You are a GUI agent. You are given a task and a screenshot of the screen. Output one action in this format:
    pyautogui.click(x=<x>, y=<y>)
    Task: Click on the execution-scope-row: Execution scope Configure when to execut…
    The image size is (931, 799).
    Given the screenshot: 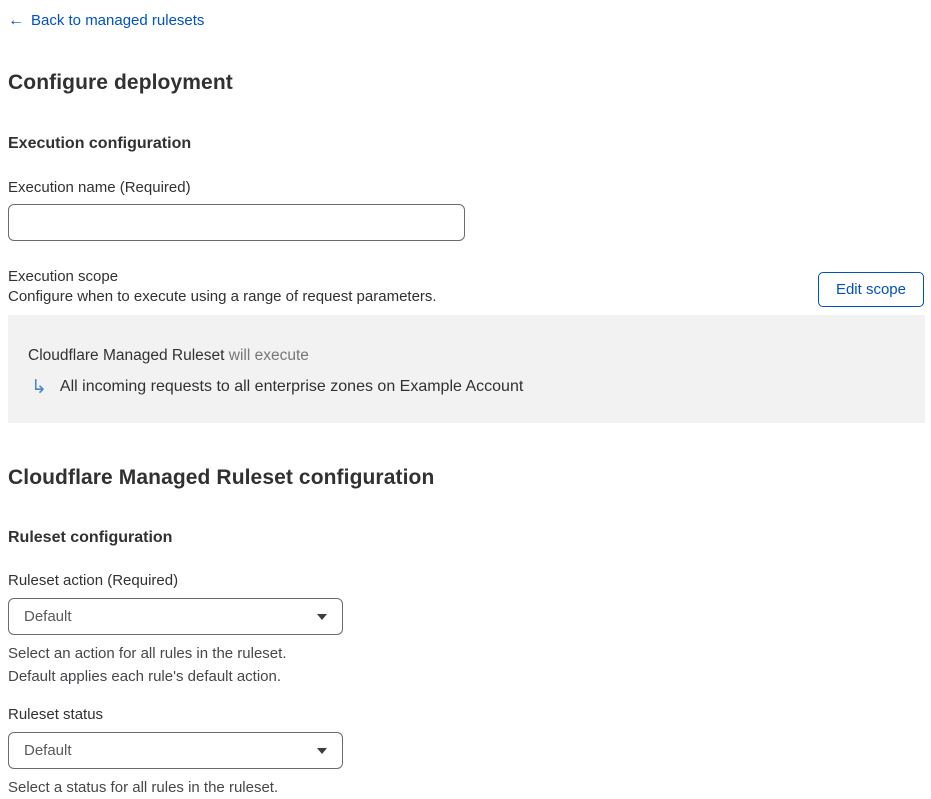 What is the action you would take?
    pyautogui.click(x=466, y=286)
    